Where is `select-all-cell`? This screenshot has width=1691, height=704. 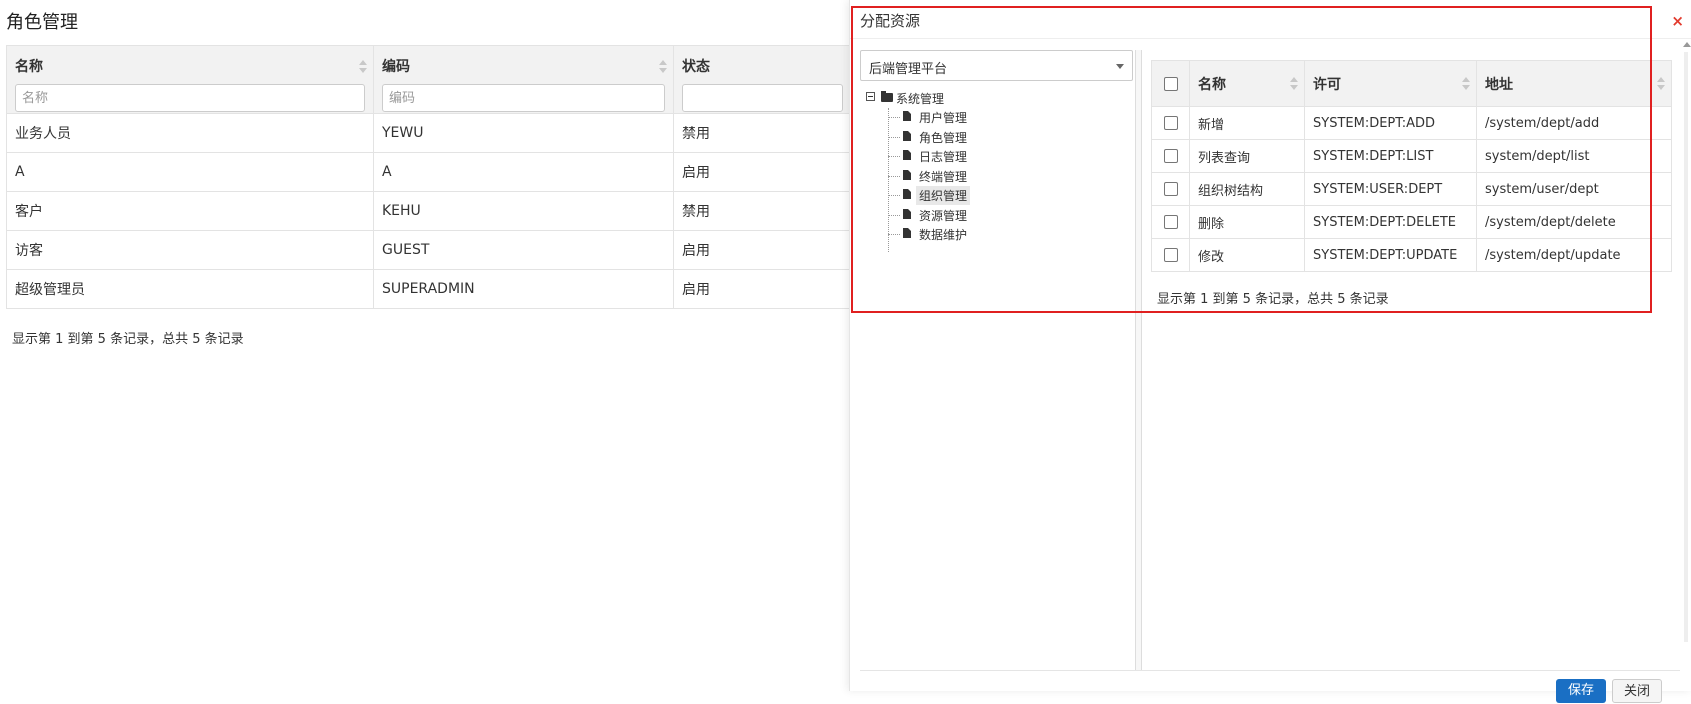
select-all-cell is located at coordinates (1170, 83).